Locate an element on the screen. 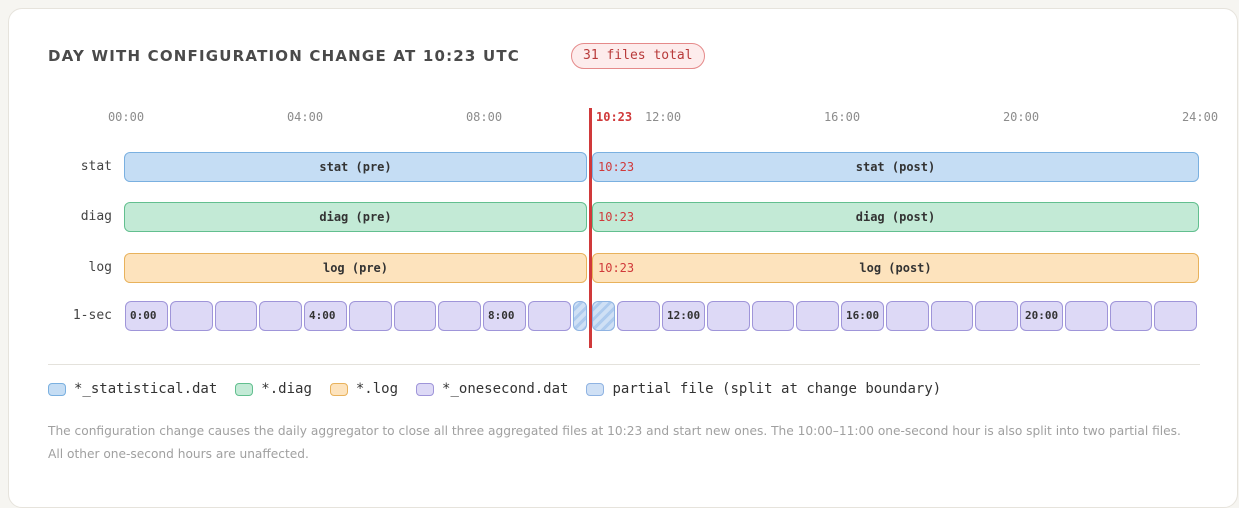 This screenshot has height=508, width=1239. legend-item: *_onesecond.dat is located at coordinates (492, 389).